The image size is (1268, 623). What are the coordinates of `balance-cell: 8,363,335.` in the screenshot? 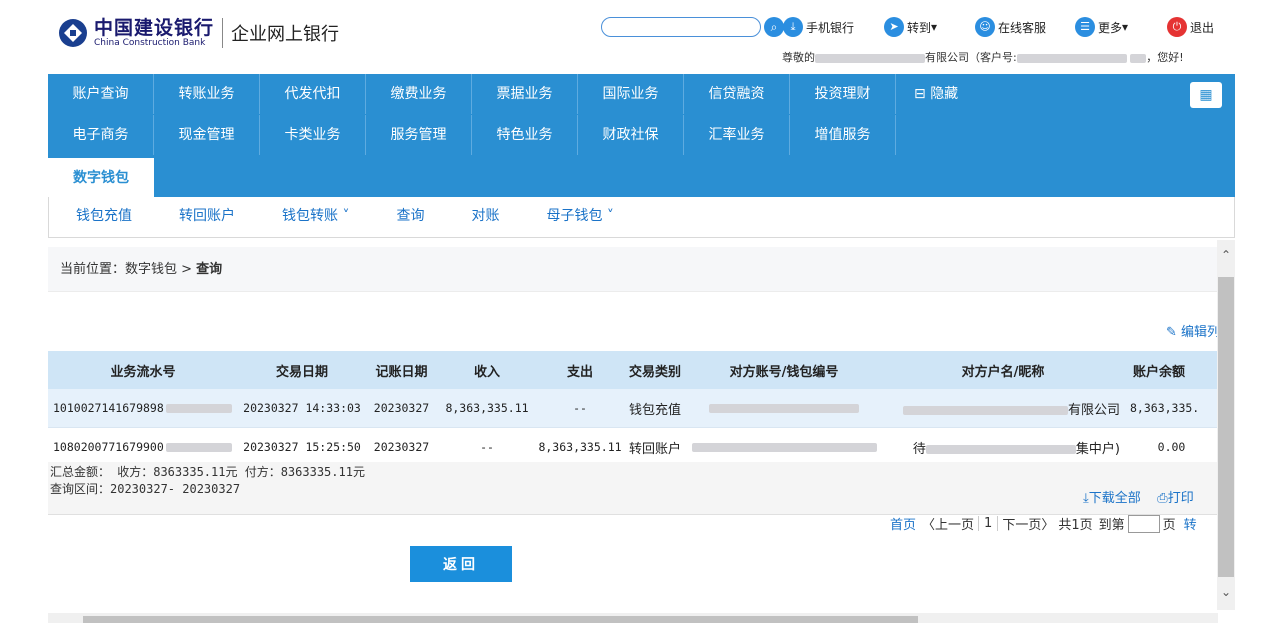 It's located at (1171, 408).